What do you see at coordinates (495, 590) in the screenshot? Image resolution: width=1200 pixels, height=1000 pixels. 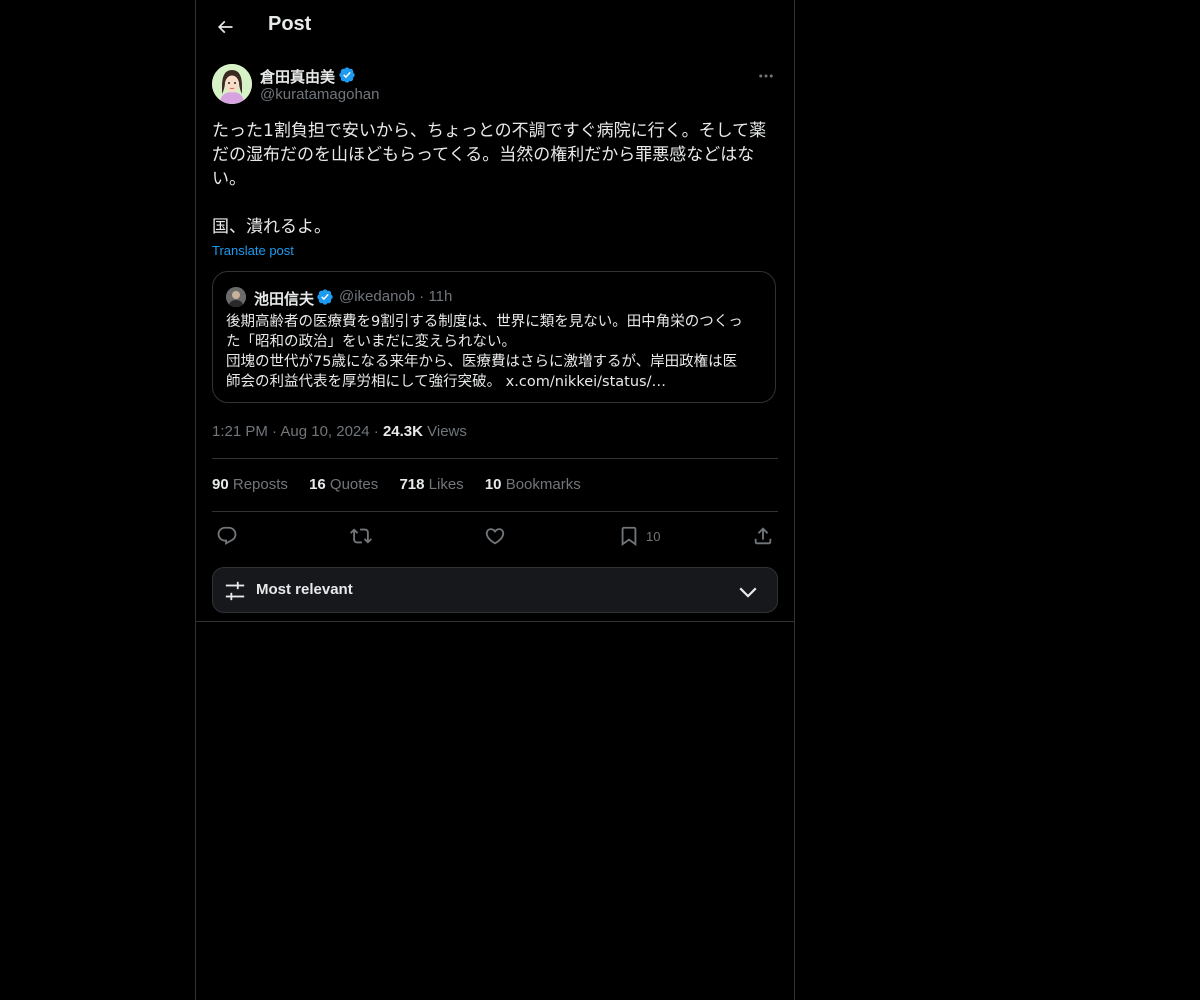 I see `reply-sort-dropdown: Most relevant` at bounding box center [495, 590].